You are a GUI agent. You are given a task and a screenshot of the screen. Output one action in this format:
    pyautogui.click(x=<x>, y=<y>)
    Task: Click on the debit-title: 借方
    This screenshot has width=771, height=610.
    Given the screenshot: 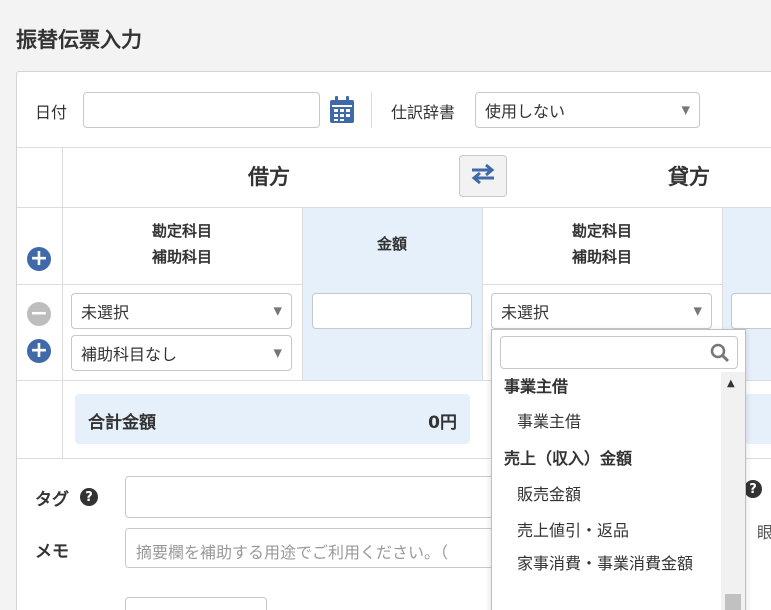 What is the action you would take?
    pyautogui.click(x=269, y=177)
    